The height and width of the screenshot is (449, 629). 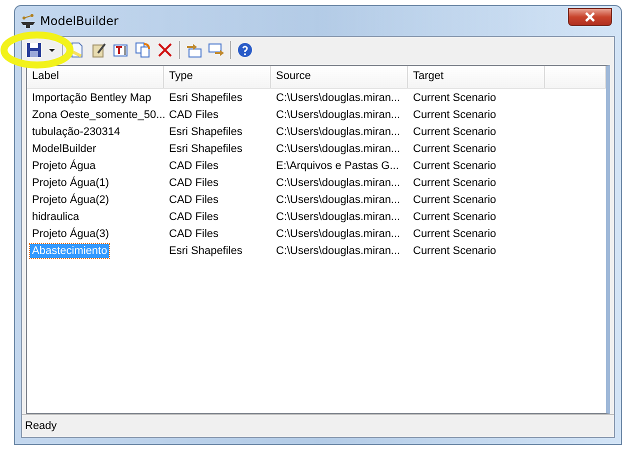 What do you see at coordinates (476, 77) in the screenshot?
I see `column-header: Target` at bounding box center [476, 77].